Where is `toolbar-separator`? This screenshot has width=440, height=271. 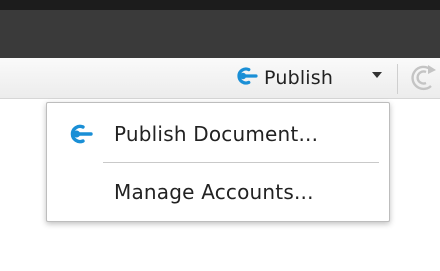
toolbar-separator is located at coordinates (397, 79).